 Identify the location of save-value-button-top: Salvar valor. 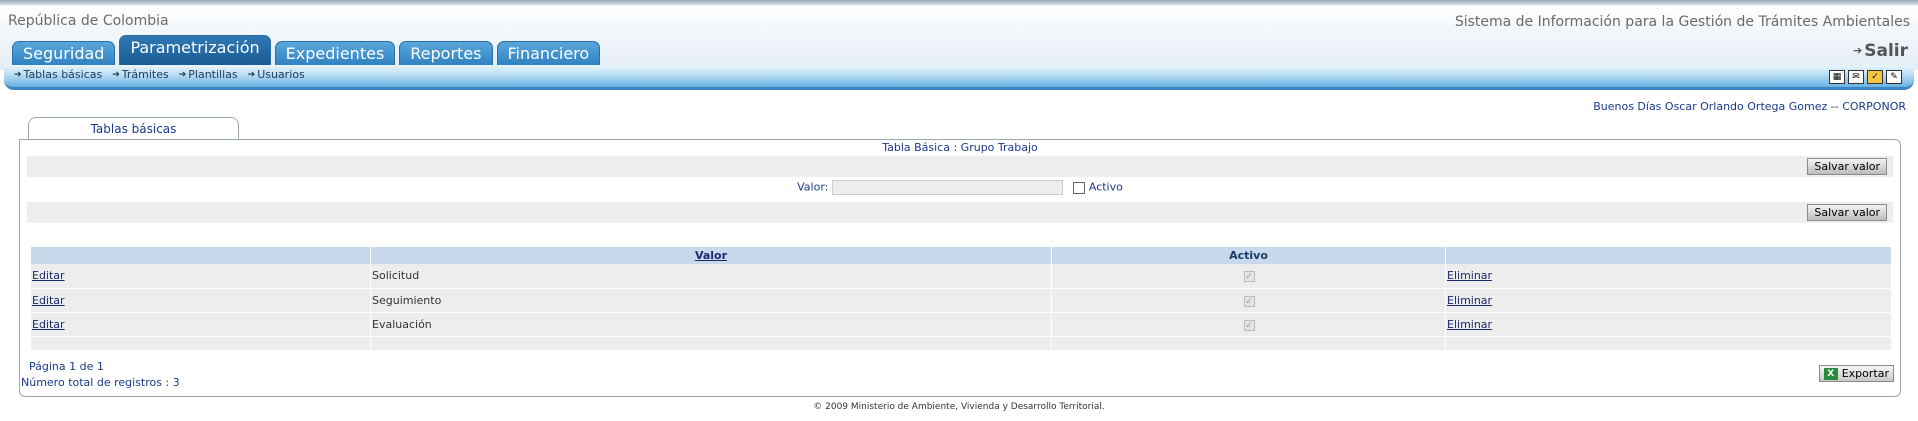
(1847, 166).